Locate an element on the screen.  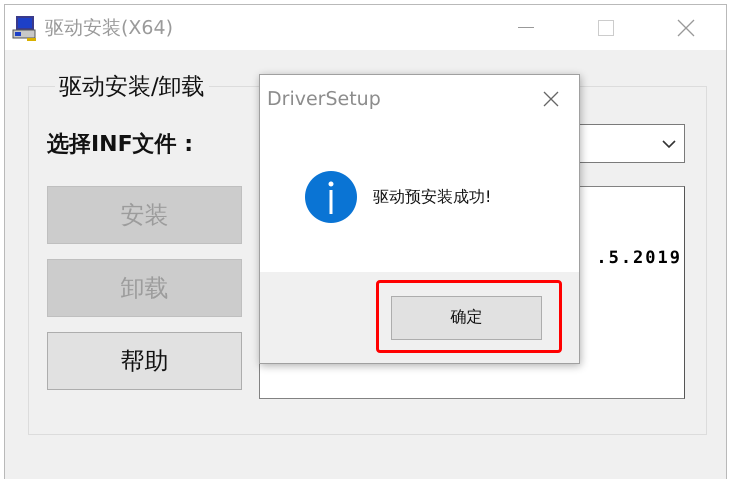
dialog-message: 驱动预安装成功! is located at coordinates (432, 197).